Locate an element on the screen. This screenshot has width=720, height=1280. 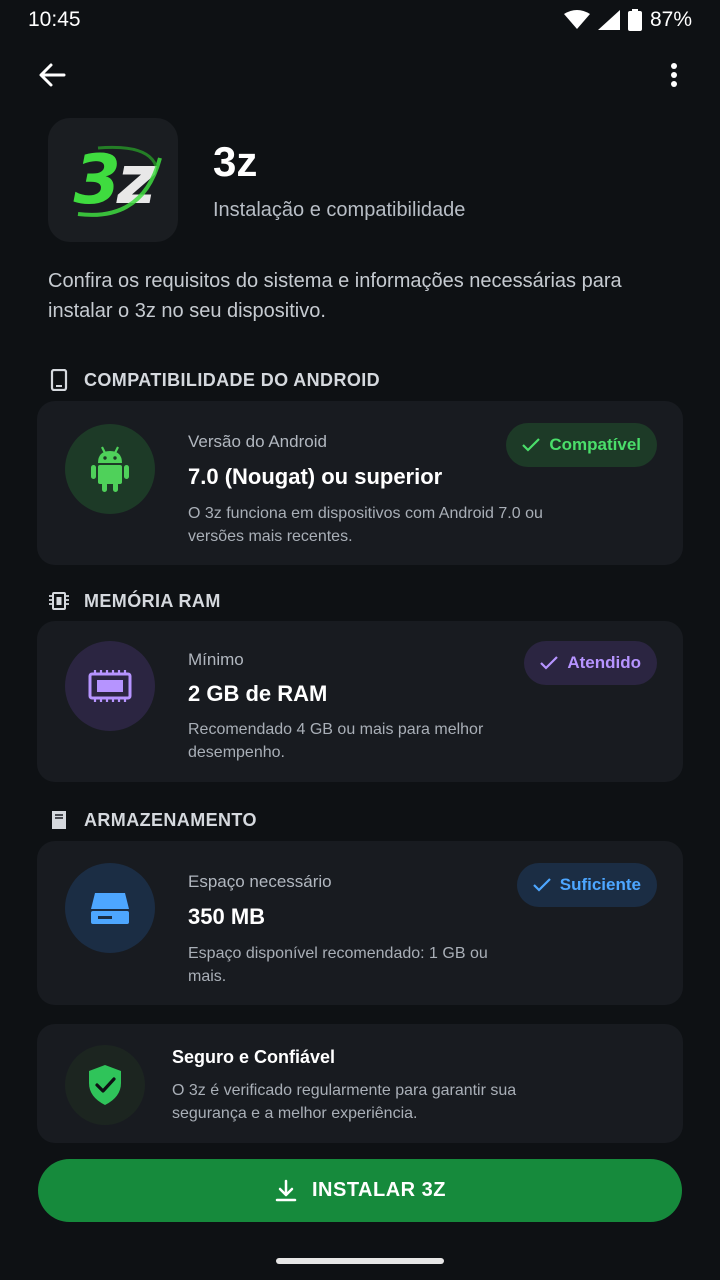
hard-drive-icon is located at coordinates (110, 908).